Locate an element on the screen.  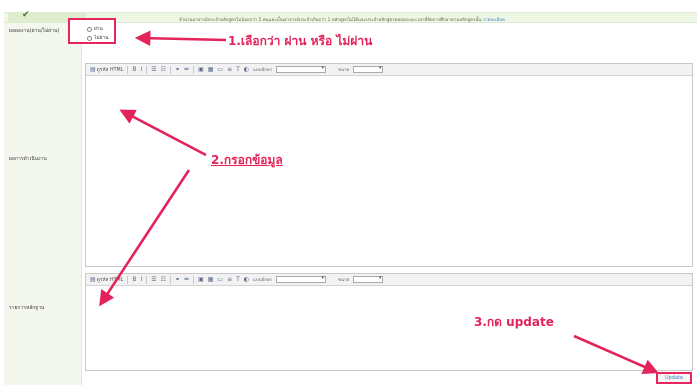
annotation-step2: 2.กรอกข้อมูล is located at coordinates (247, 160).